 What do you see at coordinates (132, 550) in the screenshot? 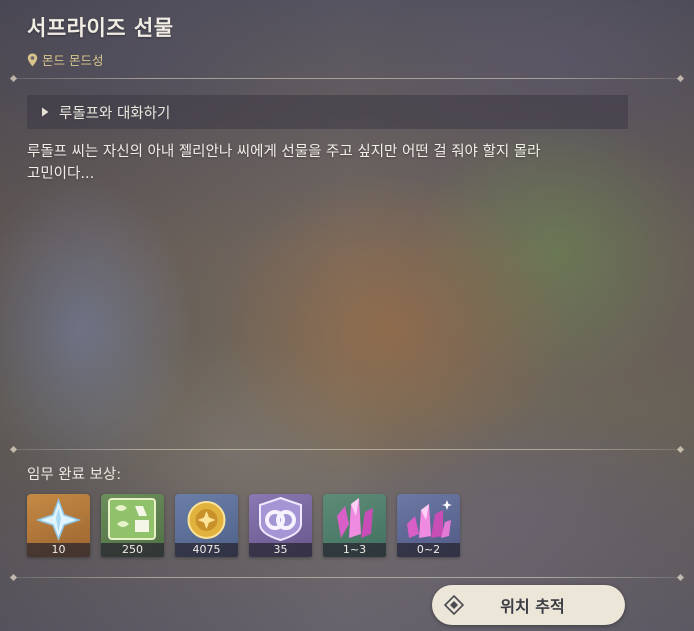
I see `reward-count: 250` at bounding box center [132, 550].